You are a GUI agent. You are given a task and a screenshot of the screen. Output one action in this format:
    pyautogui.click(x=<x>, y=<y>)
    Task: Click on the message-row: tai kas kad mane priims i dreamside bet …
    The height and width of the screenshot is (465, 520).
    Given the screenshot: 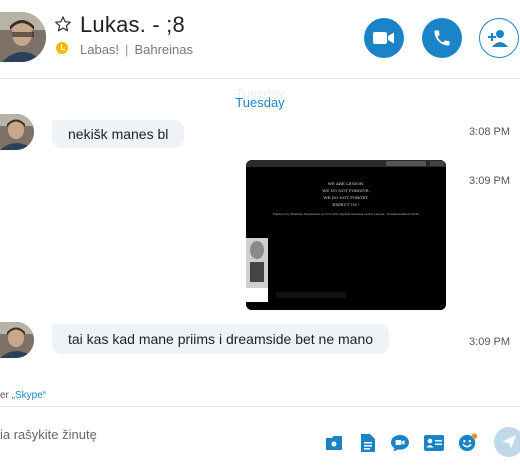 What is the action you would take?
    pyautogui.click(x=260, y=341)
    